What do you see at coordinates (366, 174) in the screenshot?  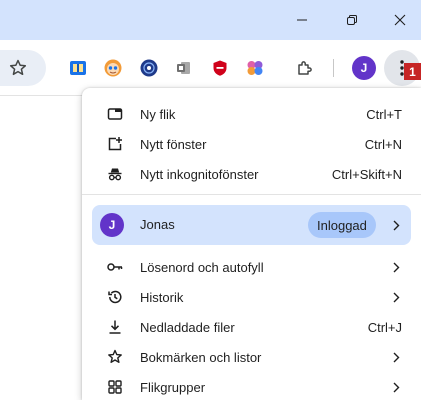 I see `menu-item-shortcut: Ctrl+Skift+N` at bounding box center [366, 174].